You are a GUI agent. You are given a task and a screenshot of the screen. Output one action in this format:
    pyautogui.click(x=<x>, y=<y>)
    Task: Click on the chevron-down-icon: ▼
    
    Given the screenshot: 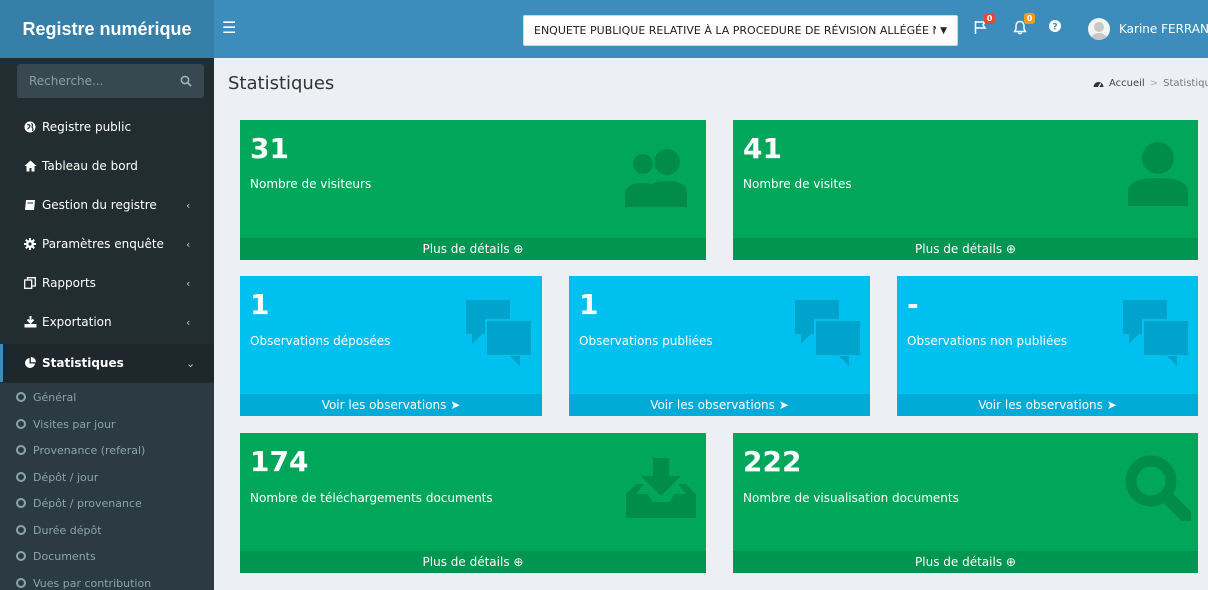 What is the action you would take?
    pyautogui.click(x=943, y=30)
    